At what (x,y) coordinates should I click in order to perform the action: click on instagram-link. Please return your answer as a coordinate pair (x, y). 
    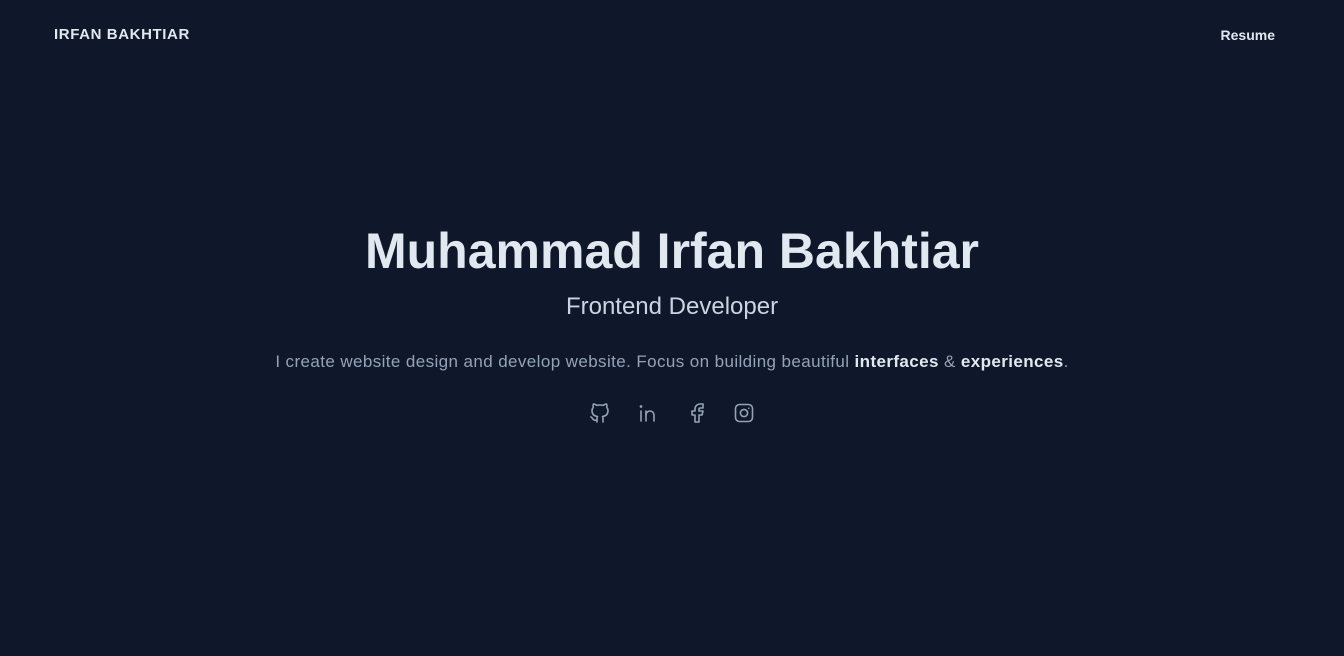
    Looking at the image, I should click on (744, 413).